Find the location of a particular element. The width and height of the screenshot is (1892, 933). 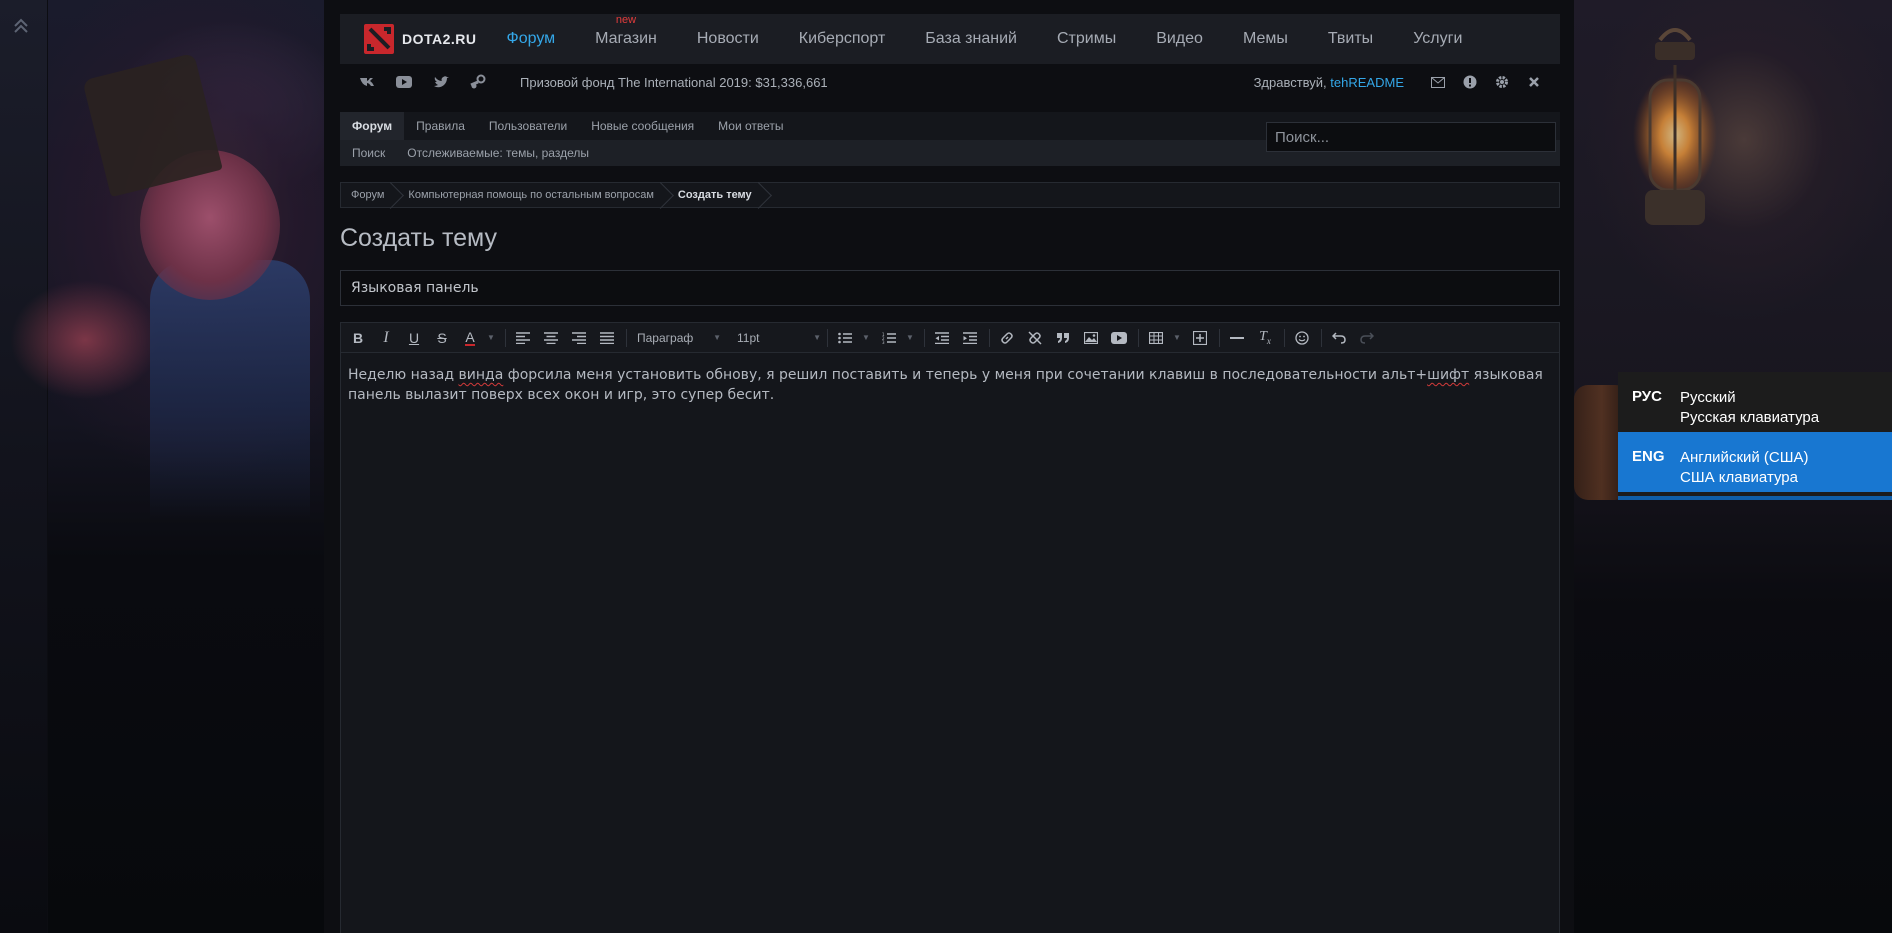

text-color-dropdown-icon: ▼ is located at coordinates (491, 338).